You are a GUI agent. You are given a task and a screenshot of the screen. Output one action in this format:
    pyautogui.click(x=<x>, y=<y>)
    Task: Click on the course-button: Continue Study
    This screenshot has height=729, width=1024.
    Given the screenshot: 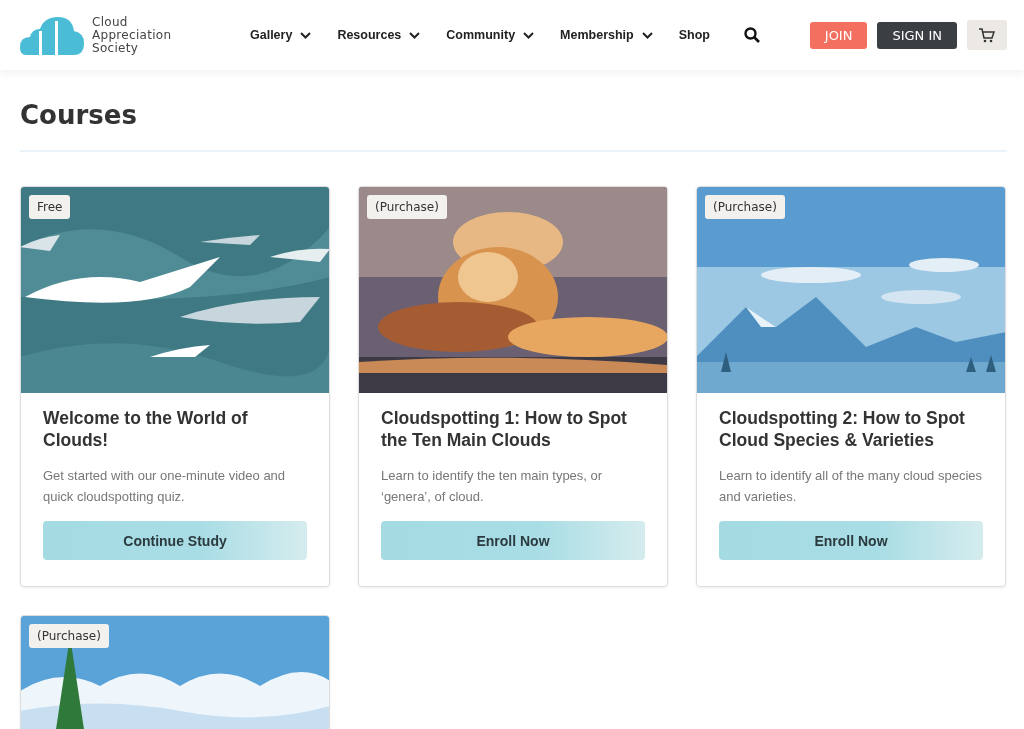 What is the action you would take?
    pyautogui.click(x=175, y=540)
    